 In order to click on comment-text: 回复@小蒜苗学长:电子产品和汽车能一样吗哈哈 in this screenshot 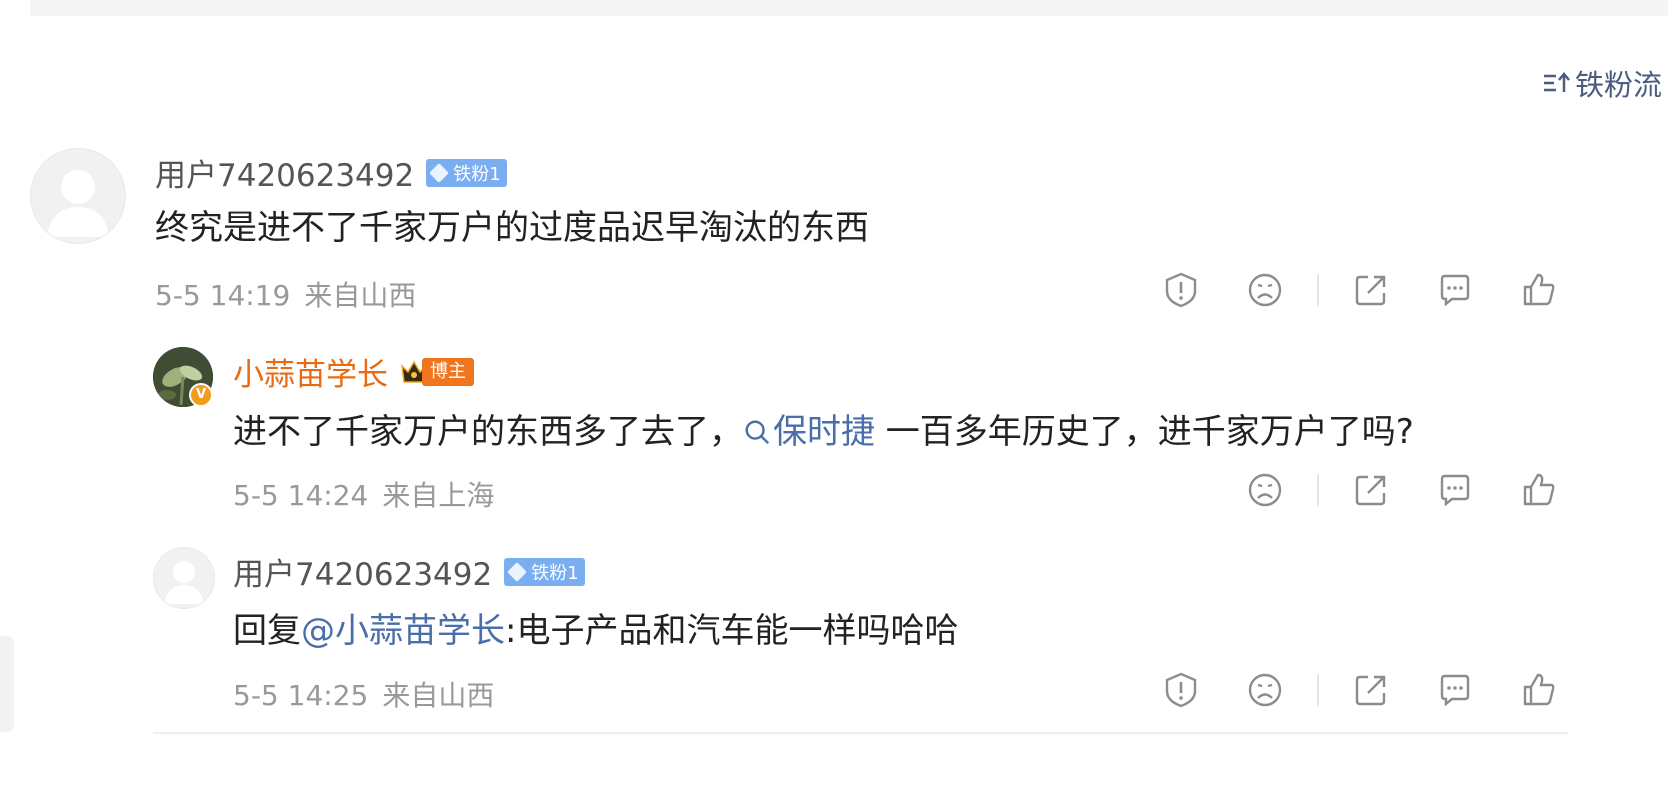, I will do `click(595, 627)`.